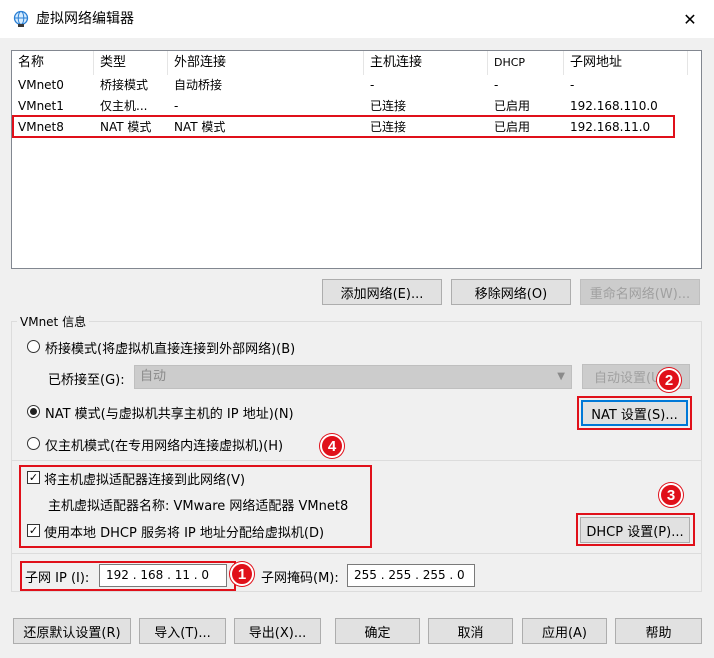 The height and width of the screenshot is (658, 714). Describe the element at coordinates (200, 127) in the screenshot. I see `cell-external: NAT 模式` at that location.